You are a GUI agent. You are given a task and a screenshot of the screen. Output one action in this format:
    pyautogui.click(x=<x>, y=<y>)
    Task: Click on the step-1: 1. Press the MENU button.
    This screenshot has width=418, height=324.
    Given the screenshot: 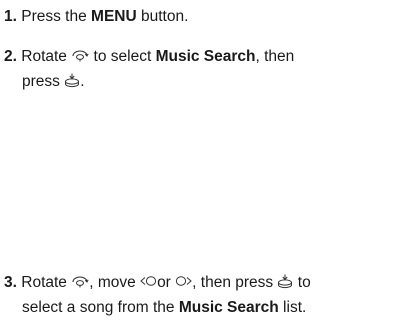 What is the action you would take?
    pyautogui.click(x=210, y=16)
    